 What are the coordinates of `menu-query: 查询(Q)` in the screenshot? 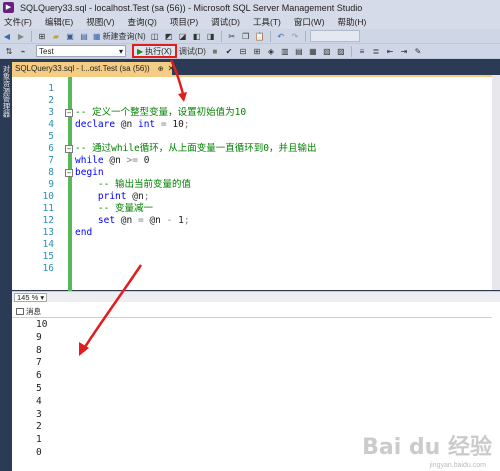 It's located at (142, 22).